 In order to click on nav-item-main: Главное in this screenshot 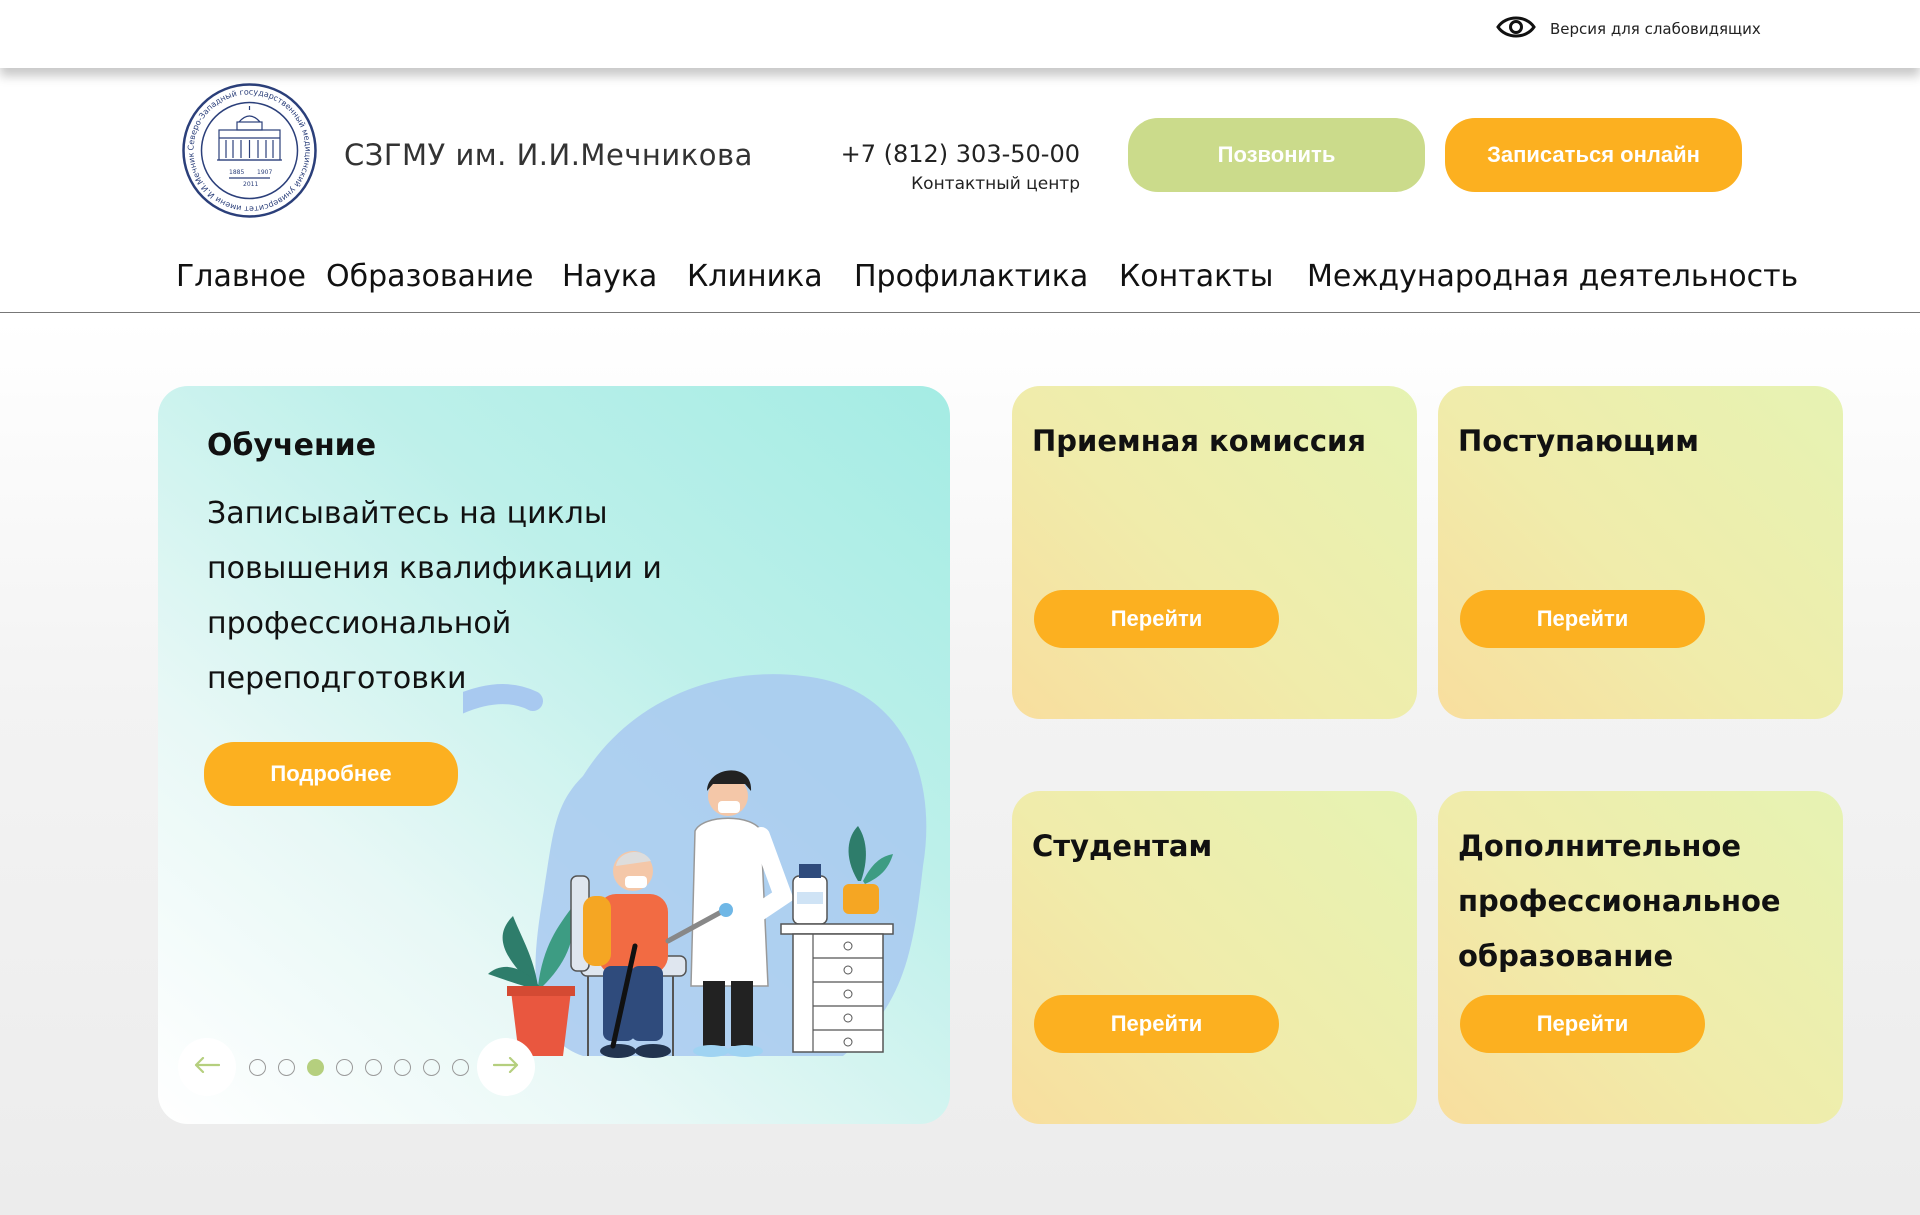, I will do `click(241, 276)`.